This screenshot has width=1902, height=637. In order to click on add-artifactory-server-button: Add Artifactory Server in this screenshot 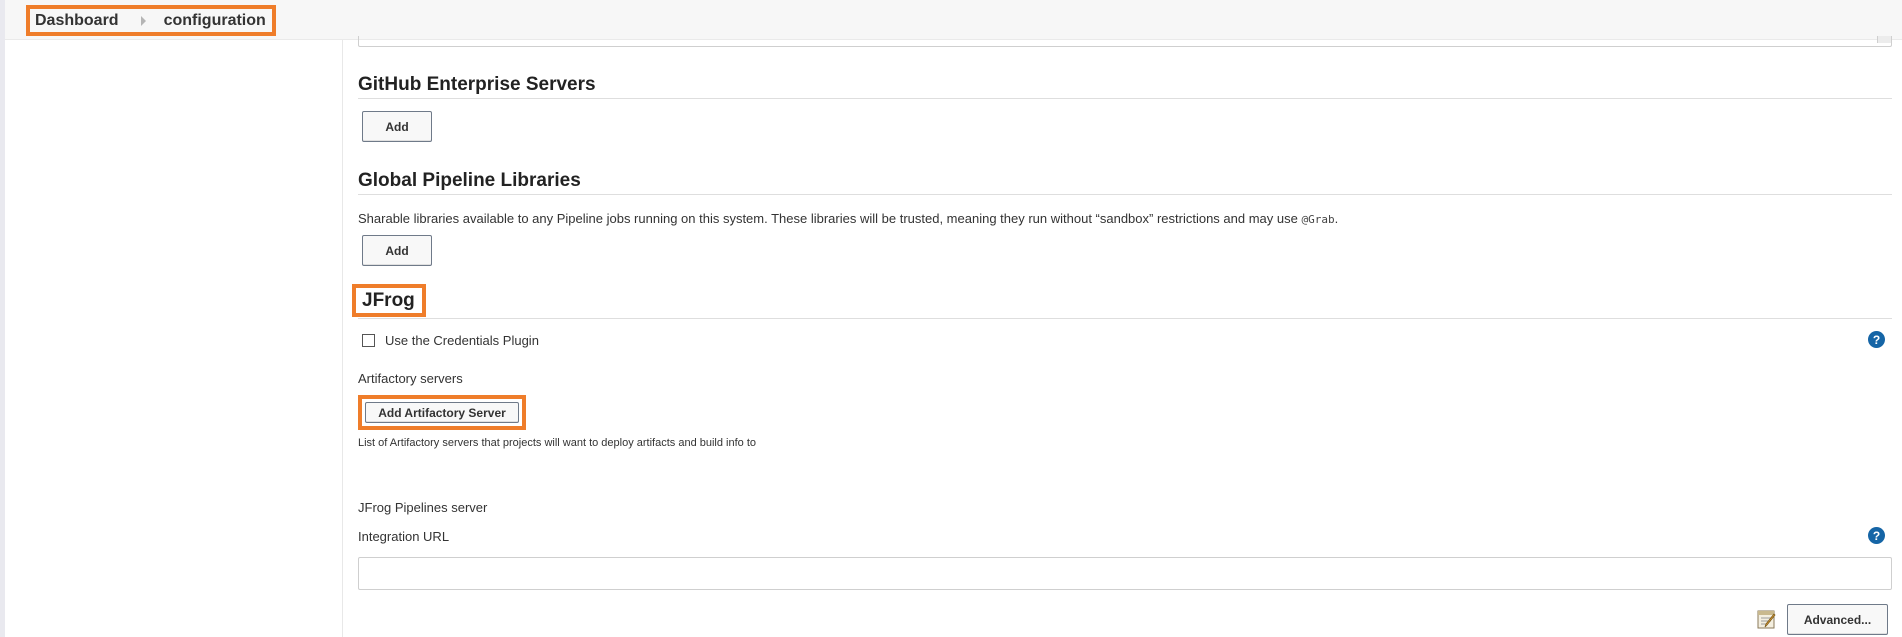, I will do `click(442, 412)`.